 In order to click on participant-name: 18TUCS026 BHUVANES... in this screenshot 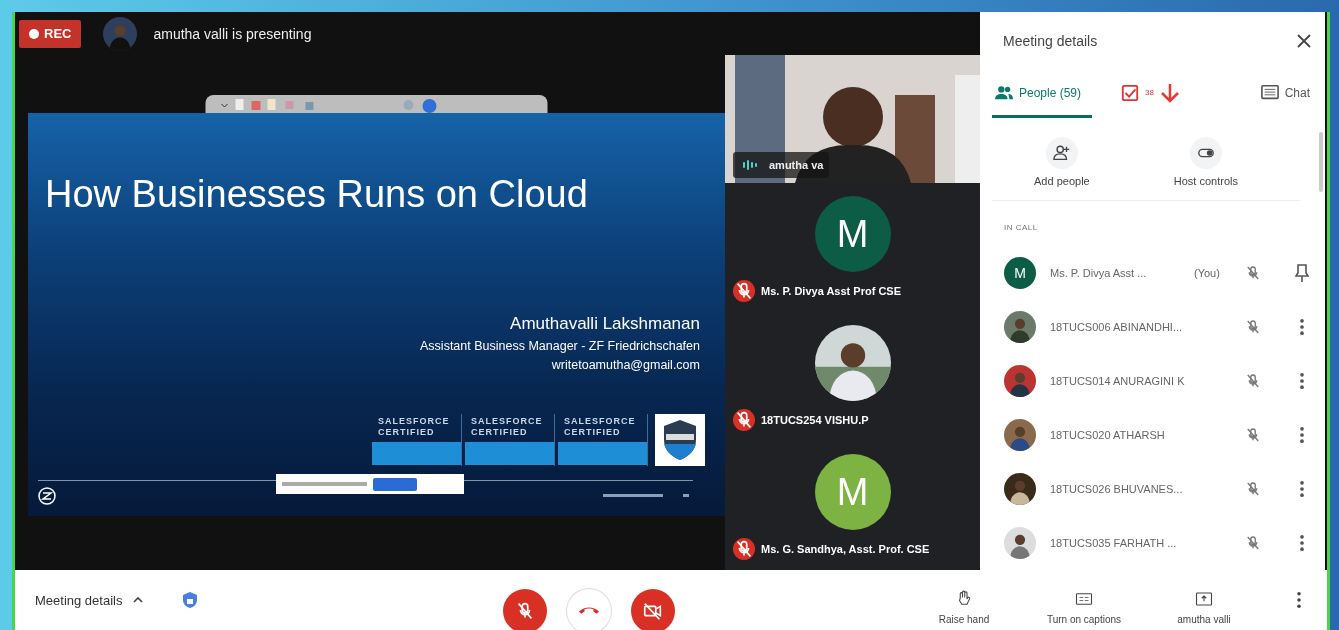, I will do `click(1117, 489)`.